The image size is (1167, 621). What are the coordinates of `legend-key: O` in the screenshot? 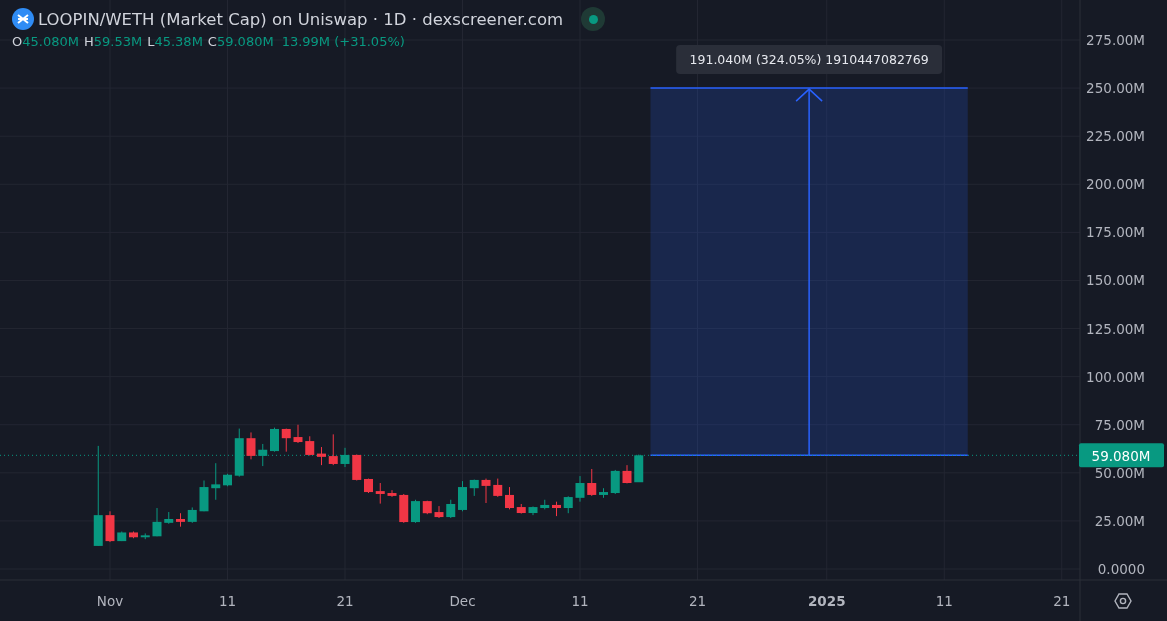 It's located at (17, 41).